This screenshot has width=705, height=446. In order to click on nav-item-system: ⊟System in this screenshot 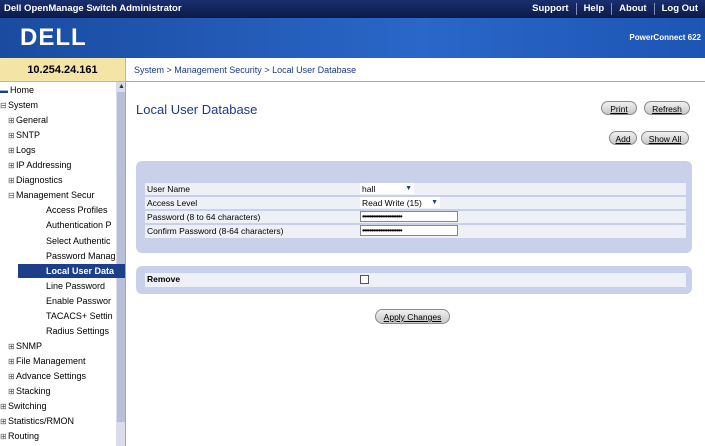, I will do `click(58, 105)`.